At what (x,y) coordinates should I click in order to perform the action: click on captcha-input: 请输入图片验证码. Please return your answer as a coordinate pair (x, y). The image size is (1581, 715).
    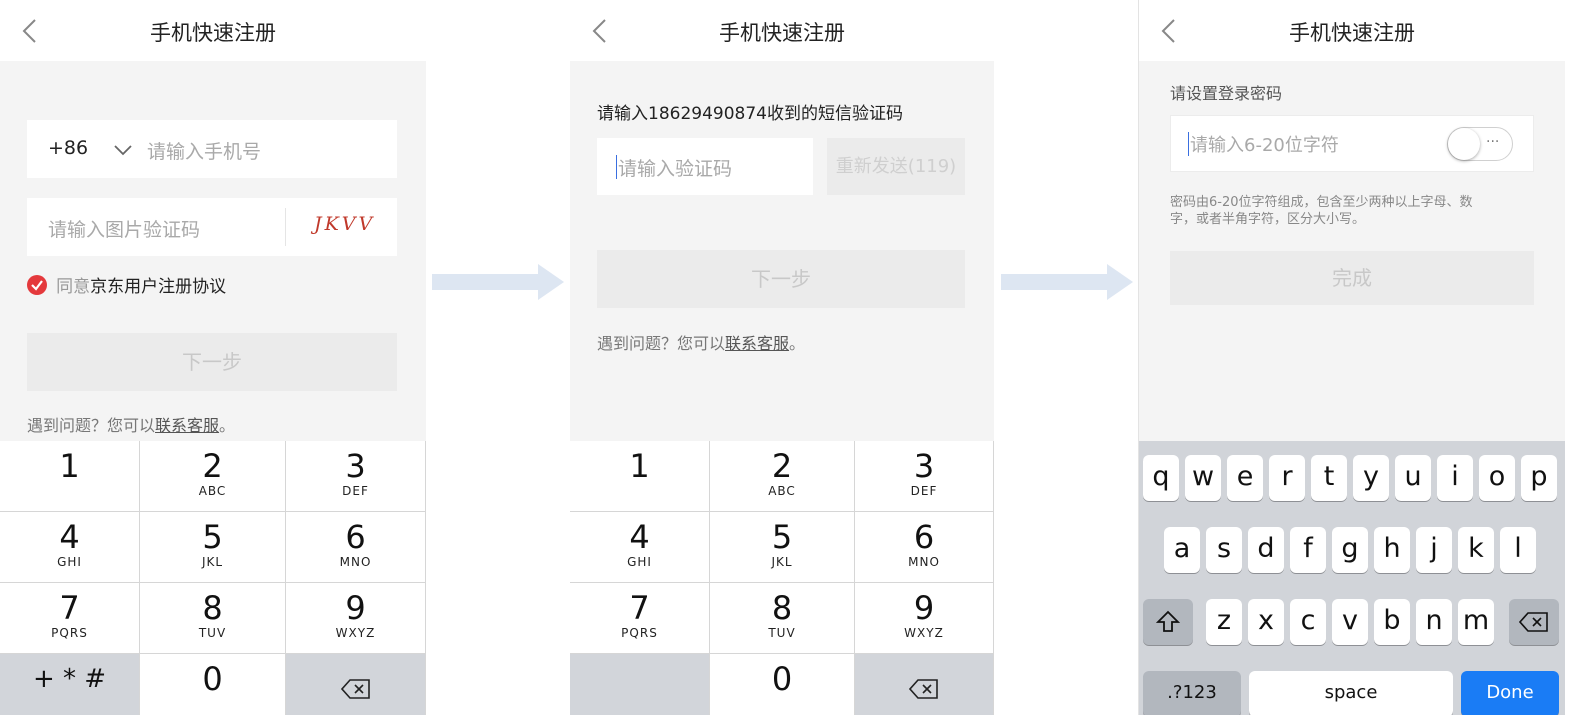
    Looking at the image, I should click on (124, 228).